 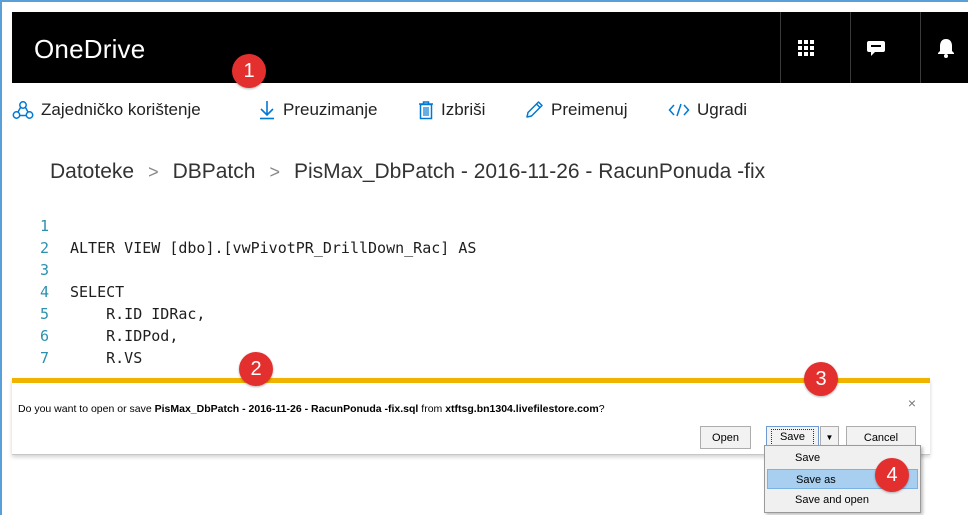 I want to click on prompt-host: xtftsg.bn1304.livefilestore.com, so click(x=522, y=409).